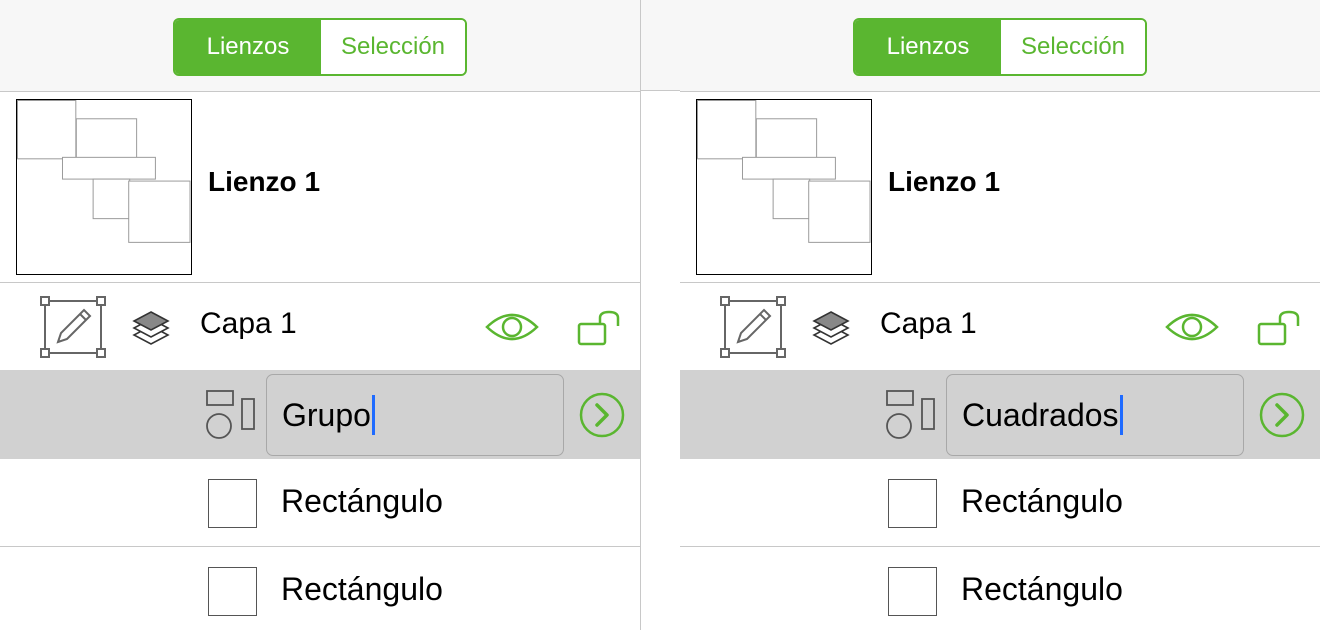 The image size is (1320, 630). I want to click on group-name-value: Grupo, so click(326, 414).